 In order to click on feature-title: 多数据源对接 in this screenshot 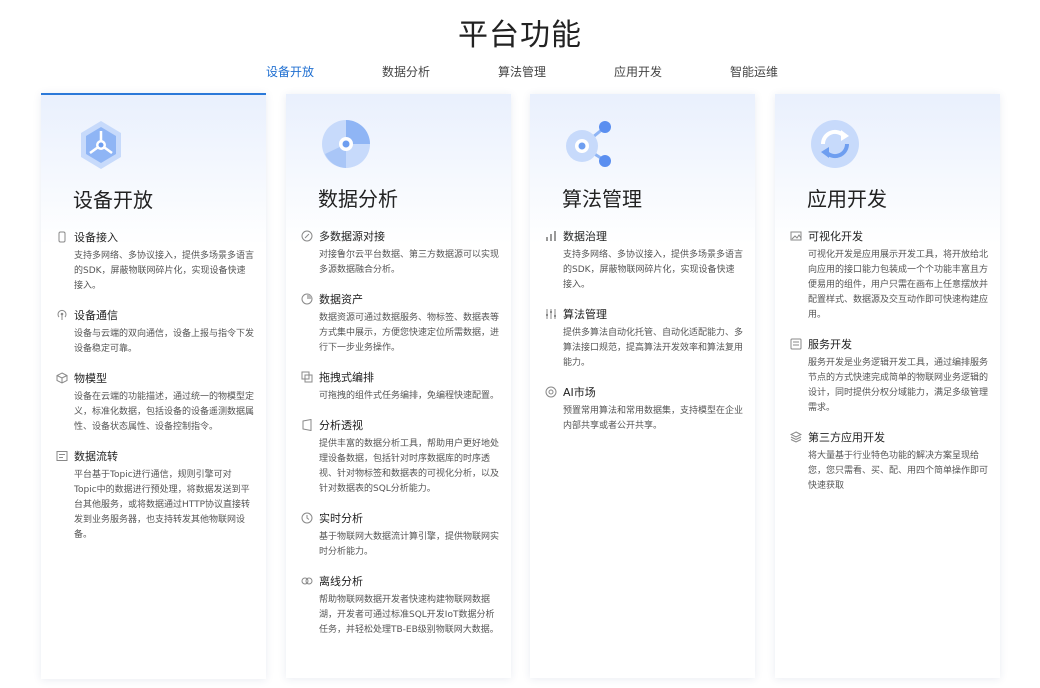, I will do `click(352, 236)`.